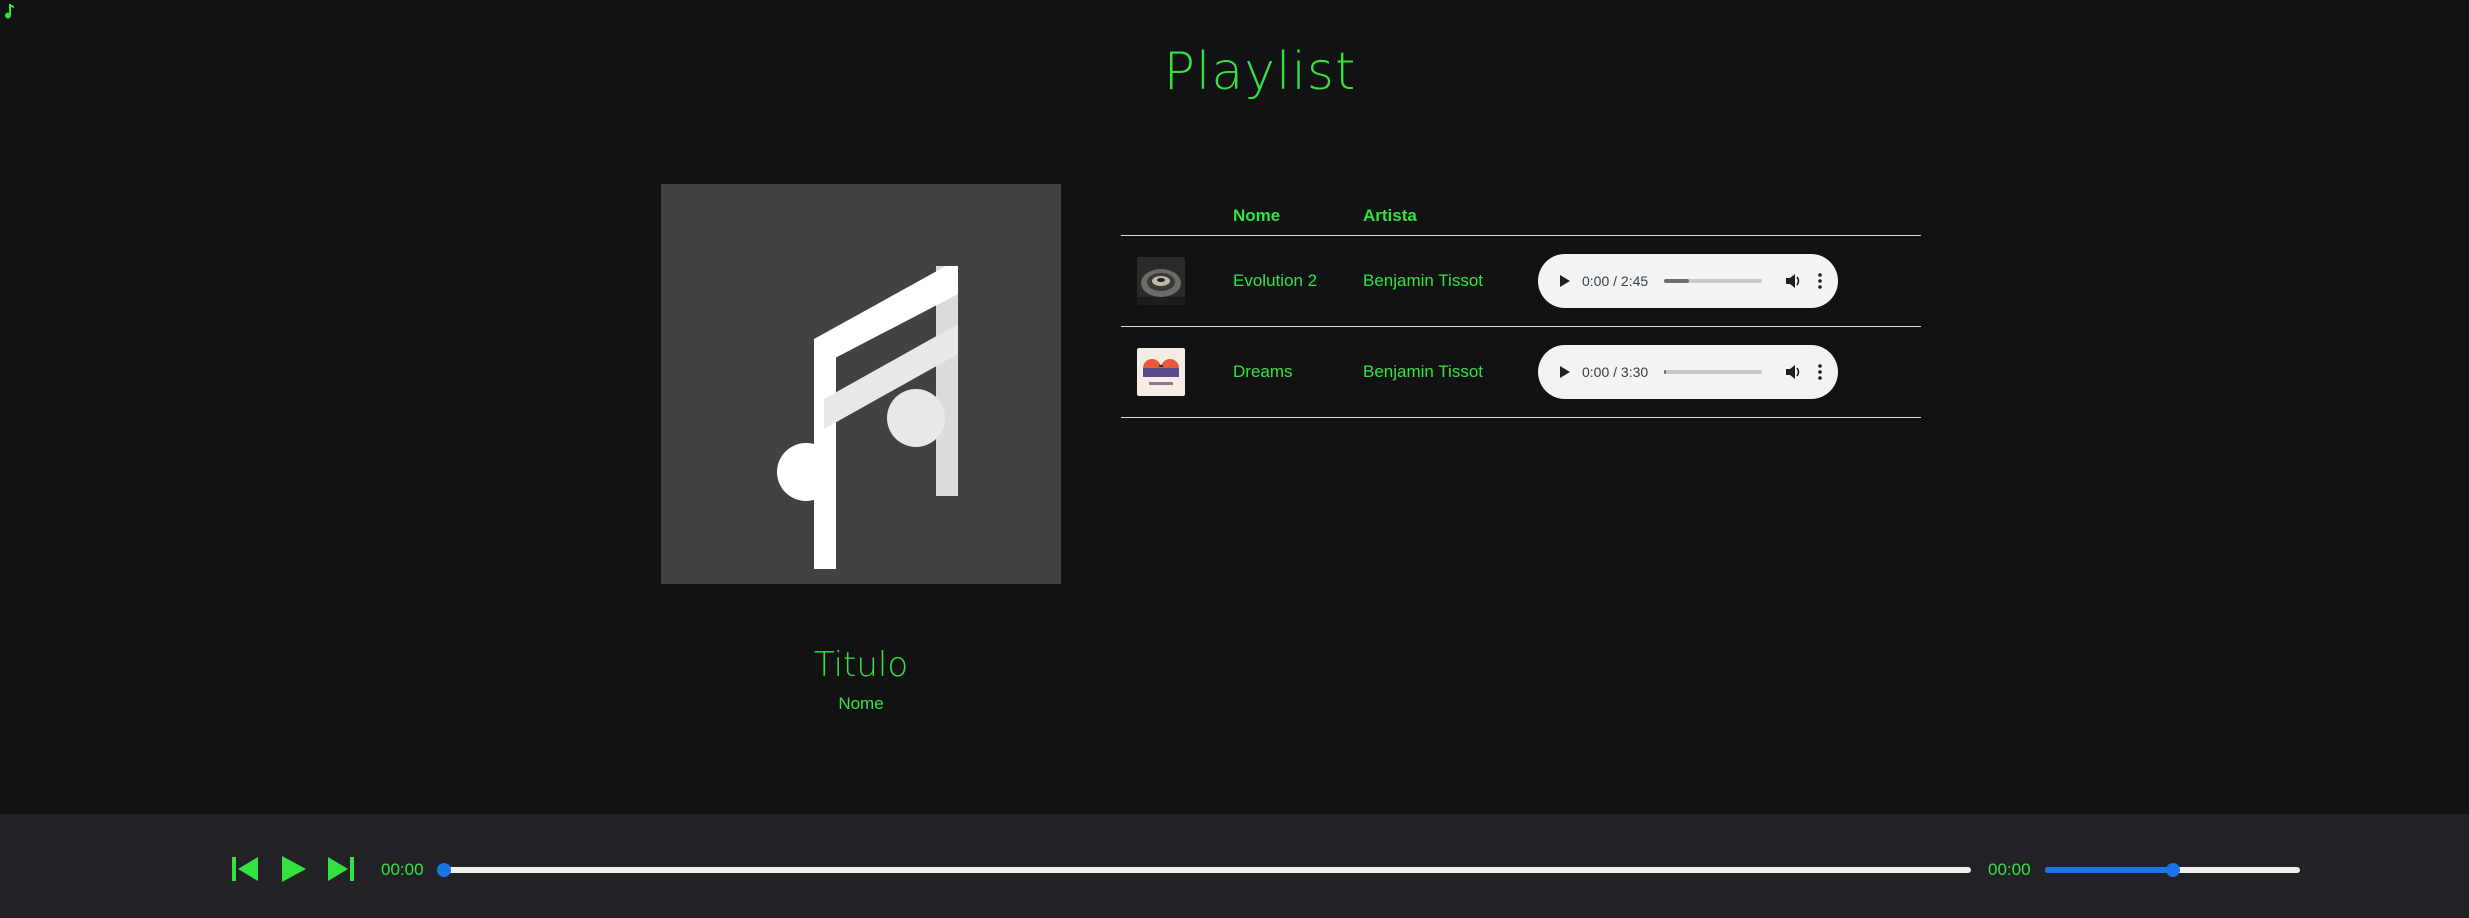 Image resolution: width=2469 pixels, height=918 pixels. Describe the element at coordinates (1729, 212) in the screenshot. I see `header-audio` at that location.